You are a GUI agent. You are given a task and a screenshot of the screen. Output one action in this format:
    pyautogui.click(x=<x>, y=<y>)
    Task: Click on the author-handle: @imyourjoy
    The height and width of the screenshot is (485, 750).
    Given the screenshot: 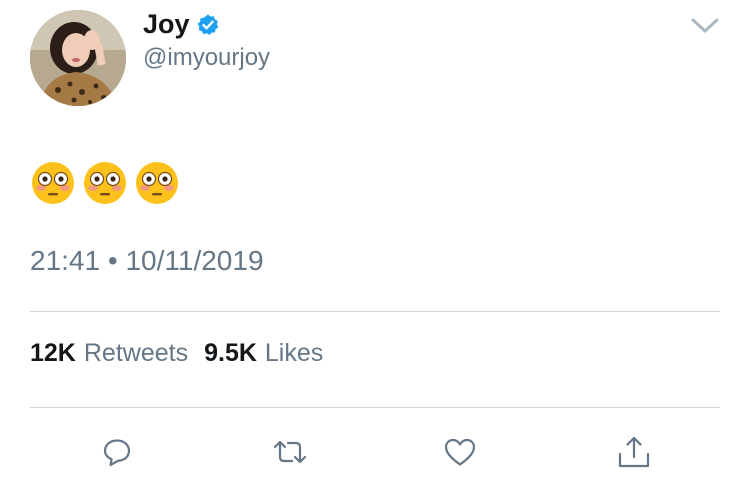 What is the action you would take?
    pyautogui.click(x=206, y=58)
    